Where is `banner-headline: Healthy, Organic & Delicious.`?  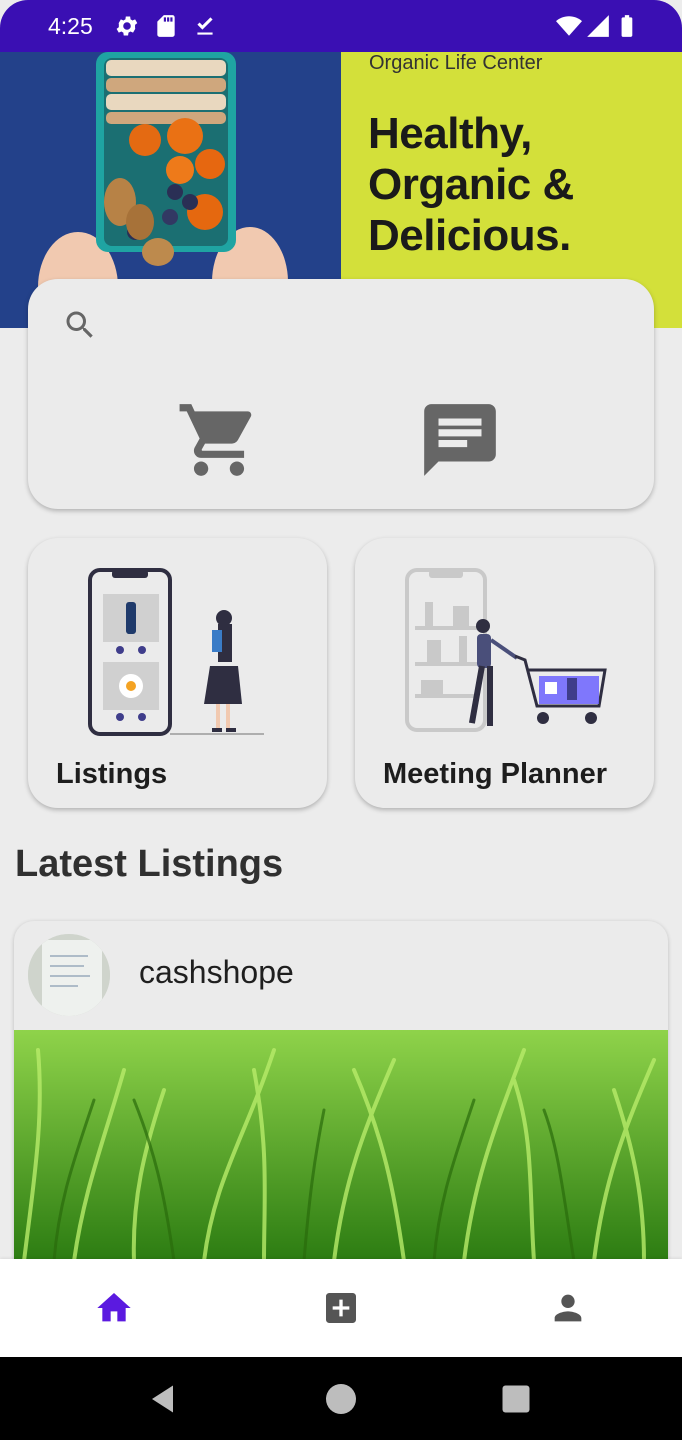 banner-headline: Healthy, Organic & Delicious. is located at coordinates (471, 184).